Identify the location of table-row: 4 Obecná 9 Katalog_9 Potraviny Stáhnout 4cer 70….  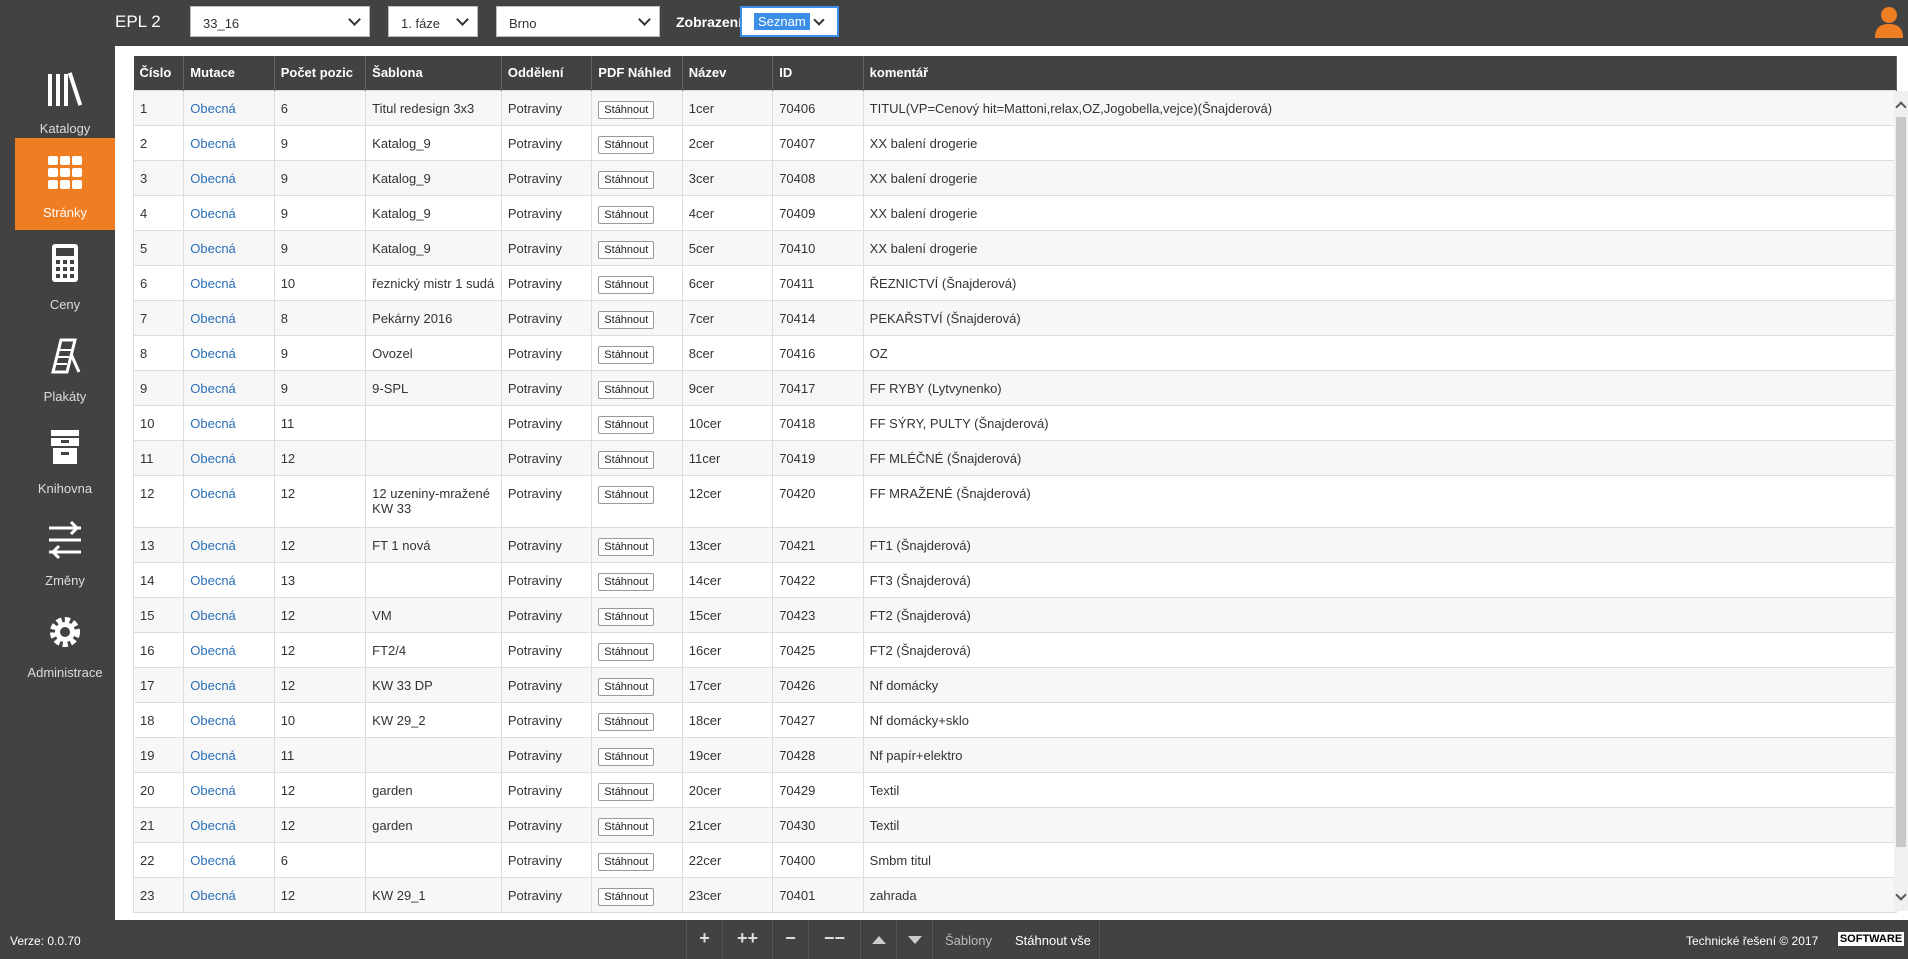
(1015, 212).